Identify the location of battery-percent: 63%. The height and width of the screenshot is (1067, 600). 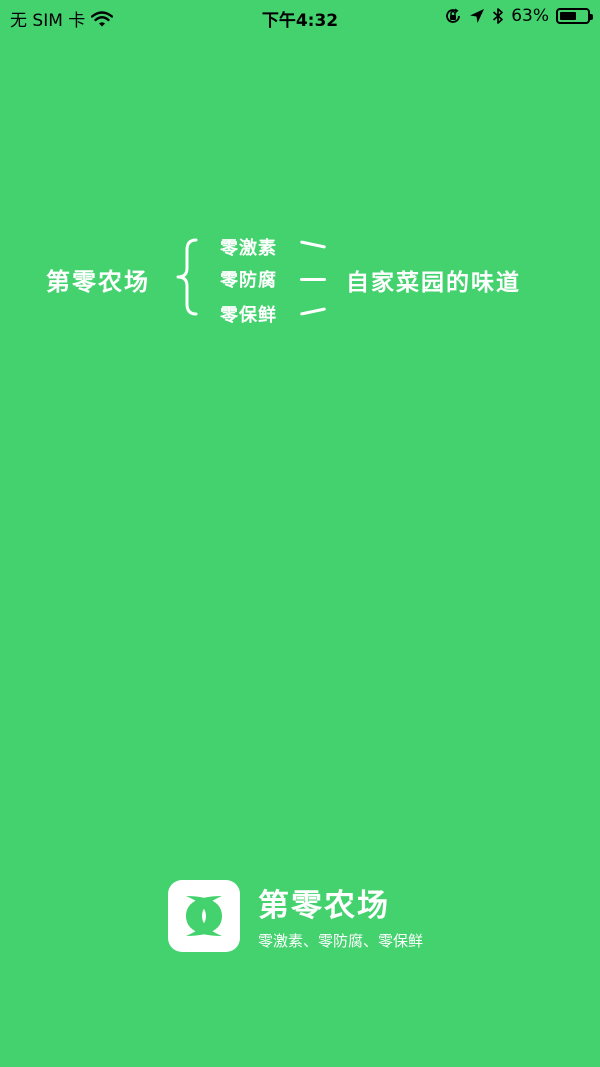
(530, 16).